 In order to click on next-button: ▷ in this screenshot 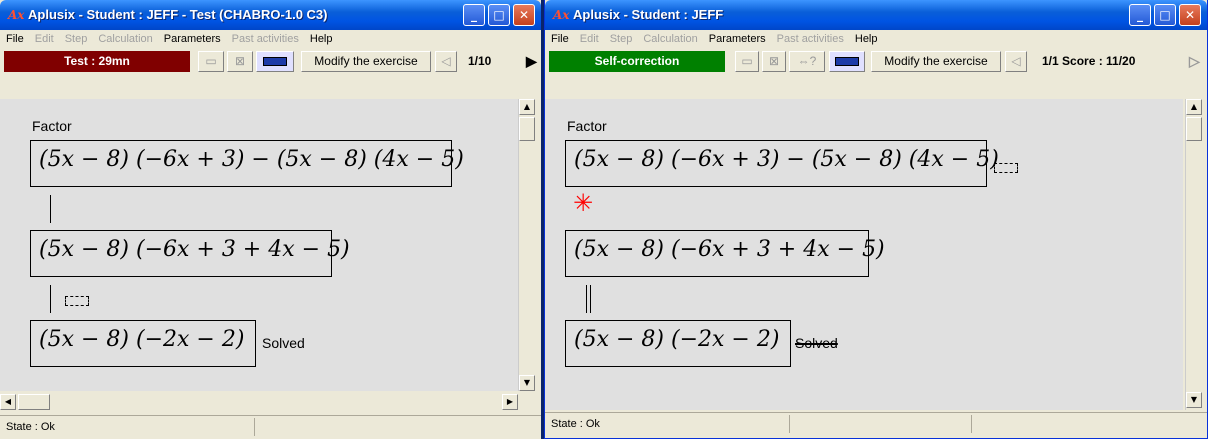, I will do `click(1194, 61)`.